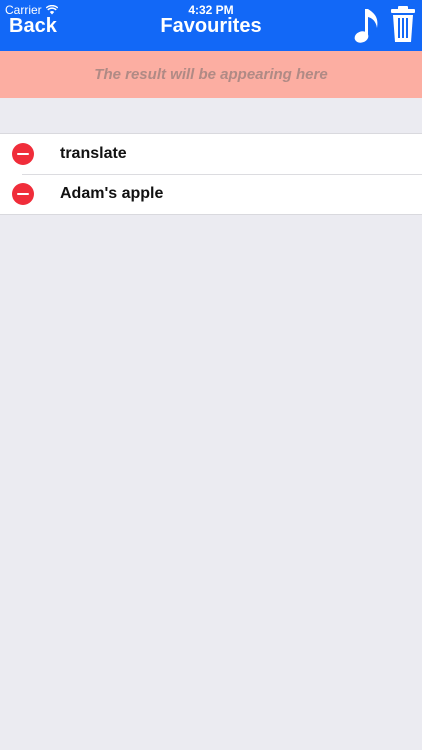  What do you see at coordinates (211, 194) in the screenshot?
I see `list-item: Adam's apple` at bounding box center [211, 194].